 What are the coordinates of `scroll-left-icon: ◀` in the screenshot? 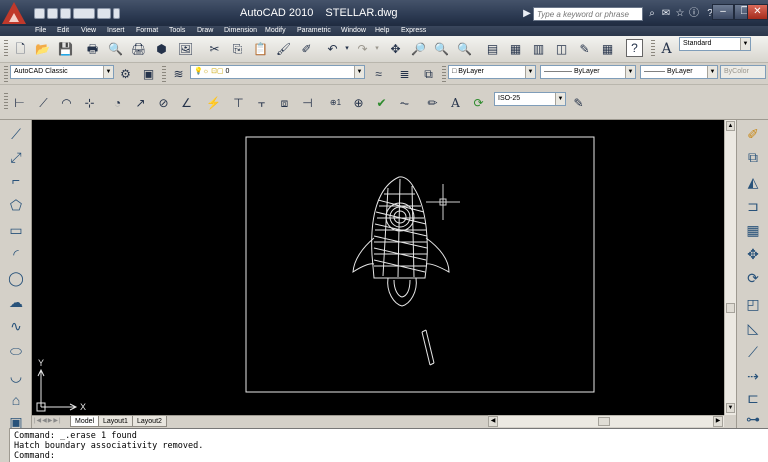 It's located at (493, 421).